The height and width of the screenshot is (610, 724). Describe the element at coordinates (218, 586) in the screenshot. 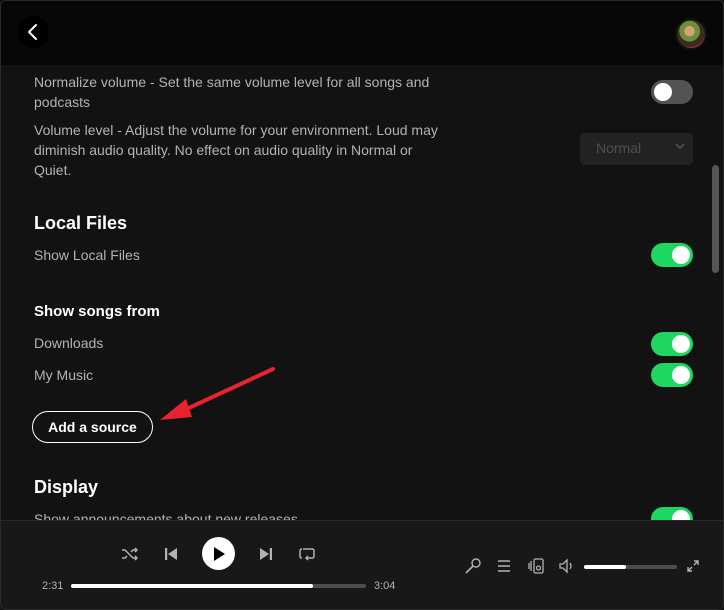

I see `progress-bar` at that location.